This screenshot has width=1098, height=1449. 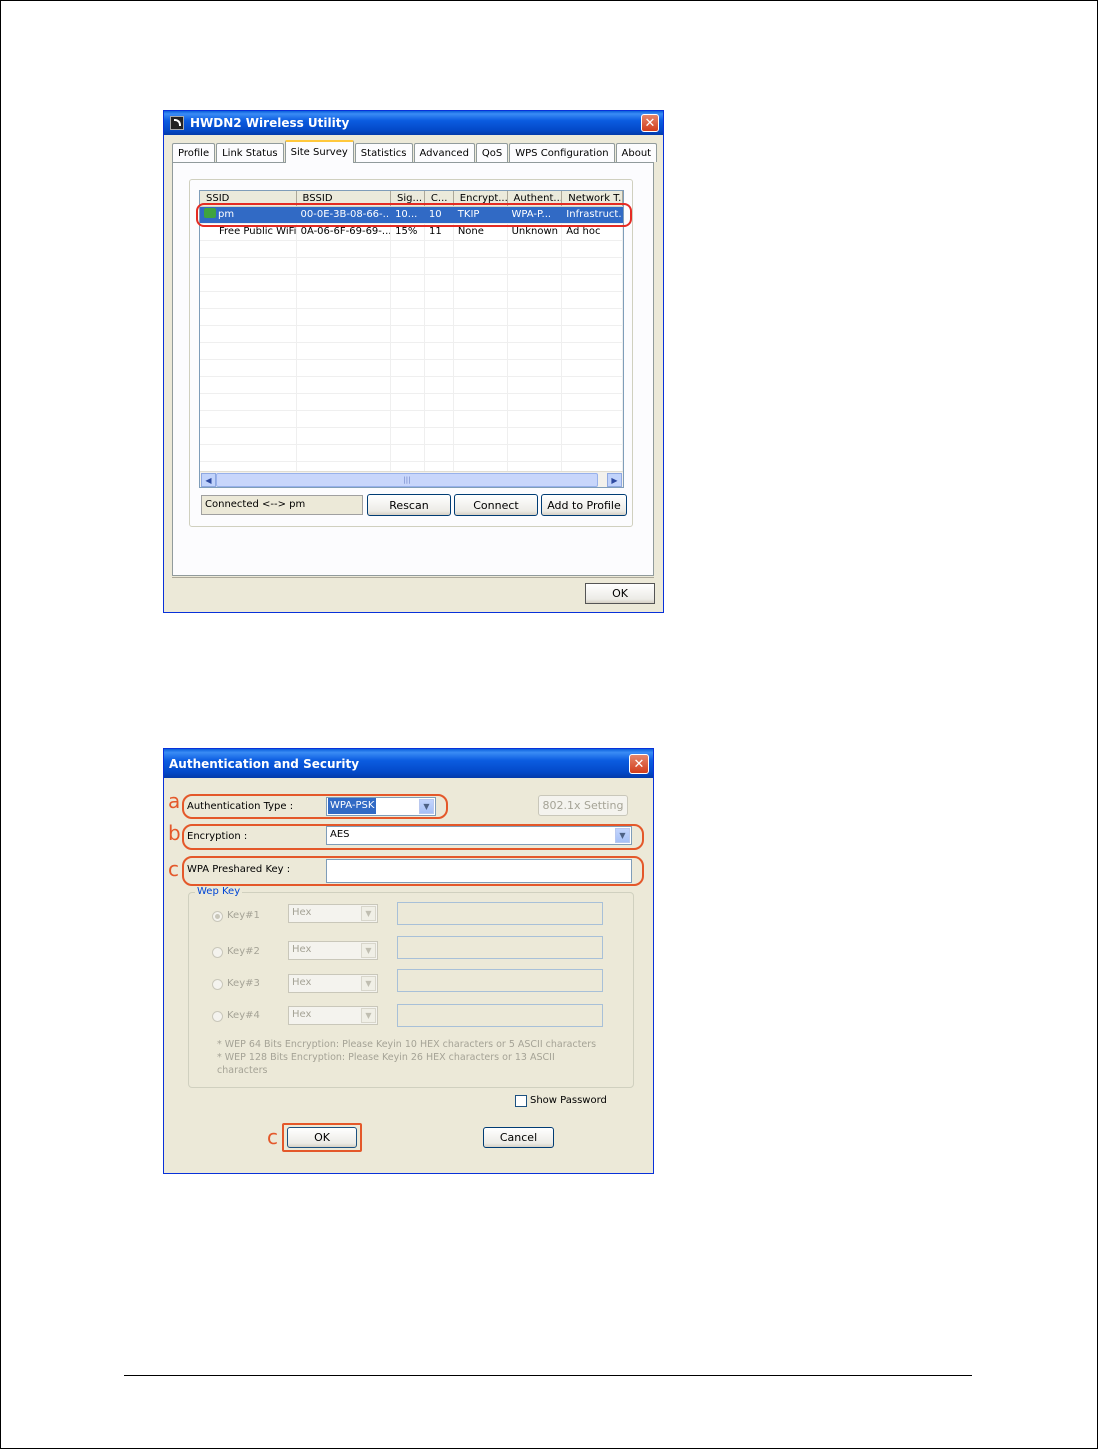 I want to click on scroll-right-icon: ▶, so click(x=614, y=480).